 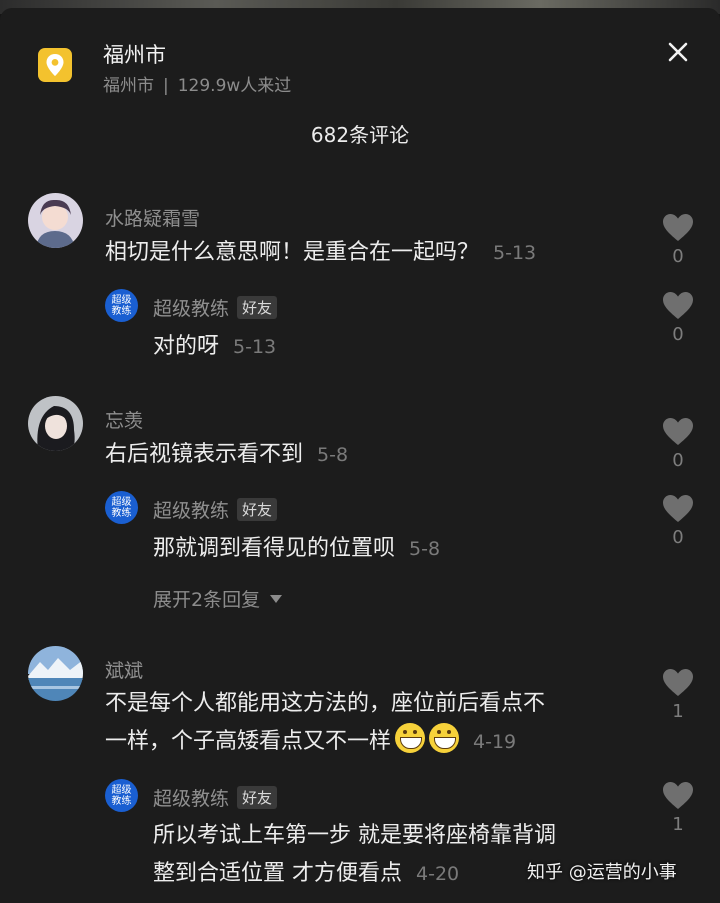 What do you see at coordinates (333, 455) in the screenshot?
I see `comment-time: 5-8` at bounding box center [333, 455].